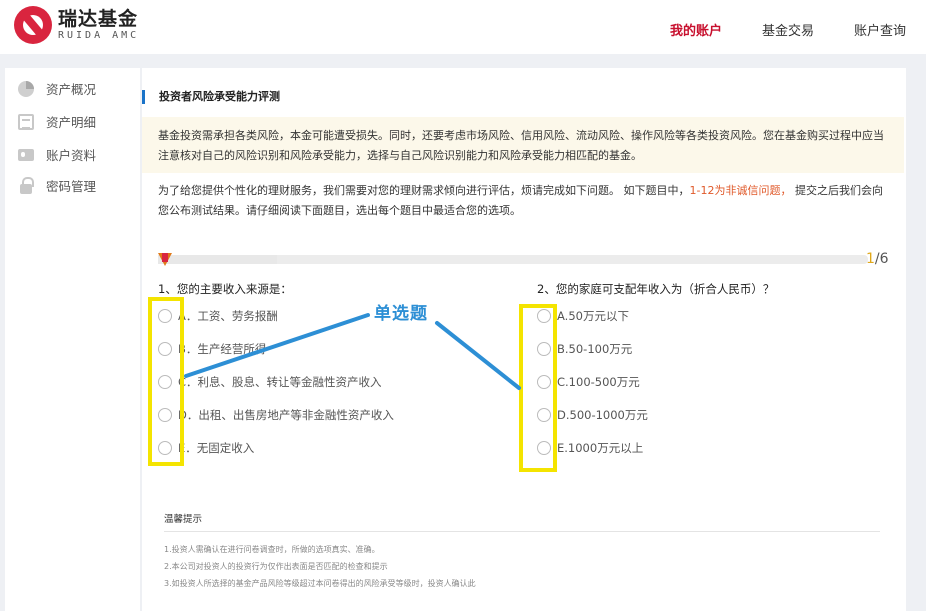 This screenshot has width=926, height=611. I want to click on question-title: 2、您的家庭可支配年收入为（折合人民币）？, so click(656, 289).